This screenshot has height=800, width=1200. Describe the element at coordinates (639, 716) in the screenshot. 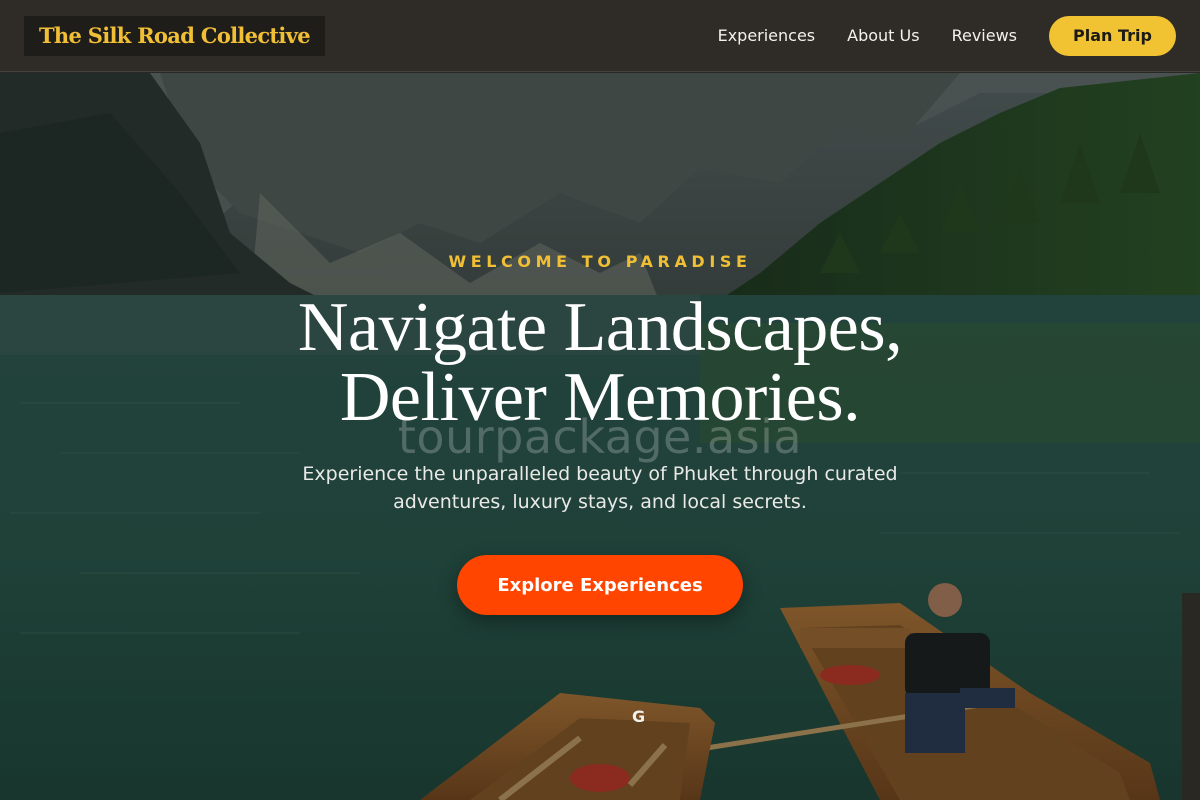

I see `boat-letter: G` at that location.